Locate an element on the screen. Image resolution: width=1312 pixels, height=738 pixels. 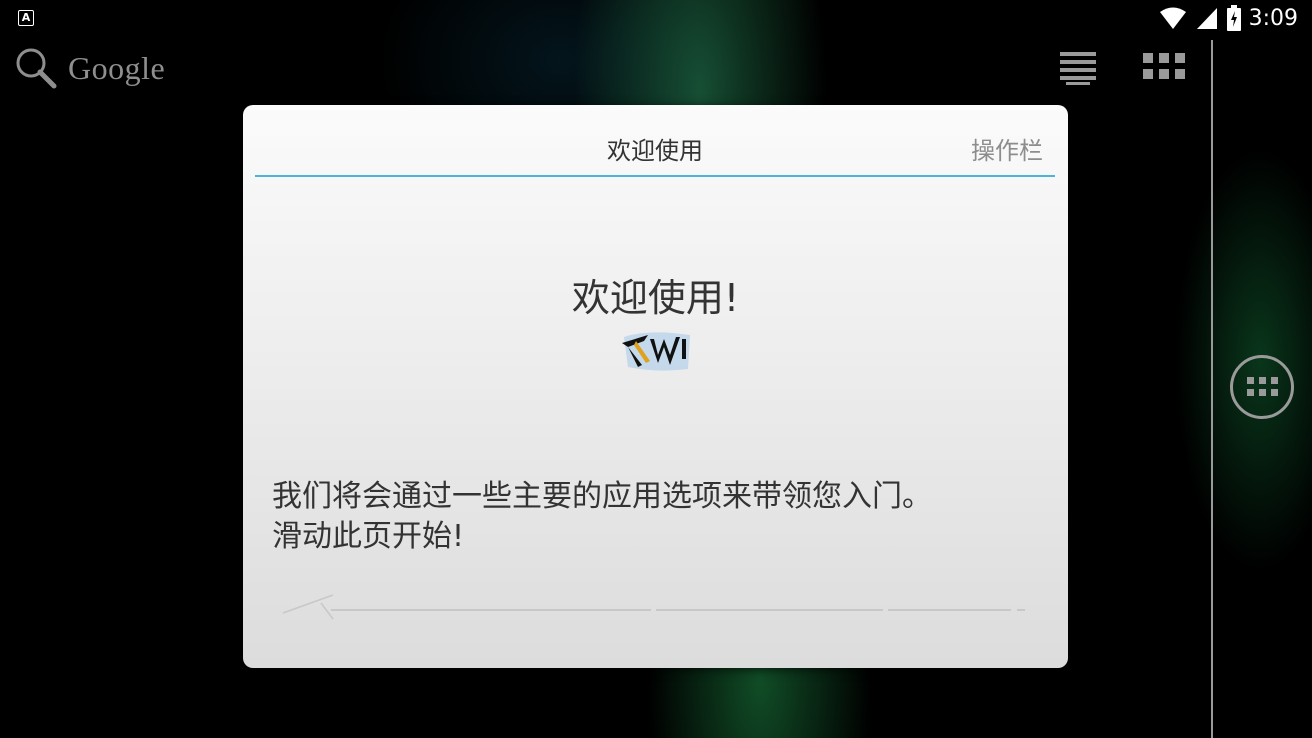
google-search-label: Google is located at coordinates (117, 67).